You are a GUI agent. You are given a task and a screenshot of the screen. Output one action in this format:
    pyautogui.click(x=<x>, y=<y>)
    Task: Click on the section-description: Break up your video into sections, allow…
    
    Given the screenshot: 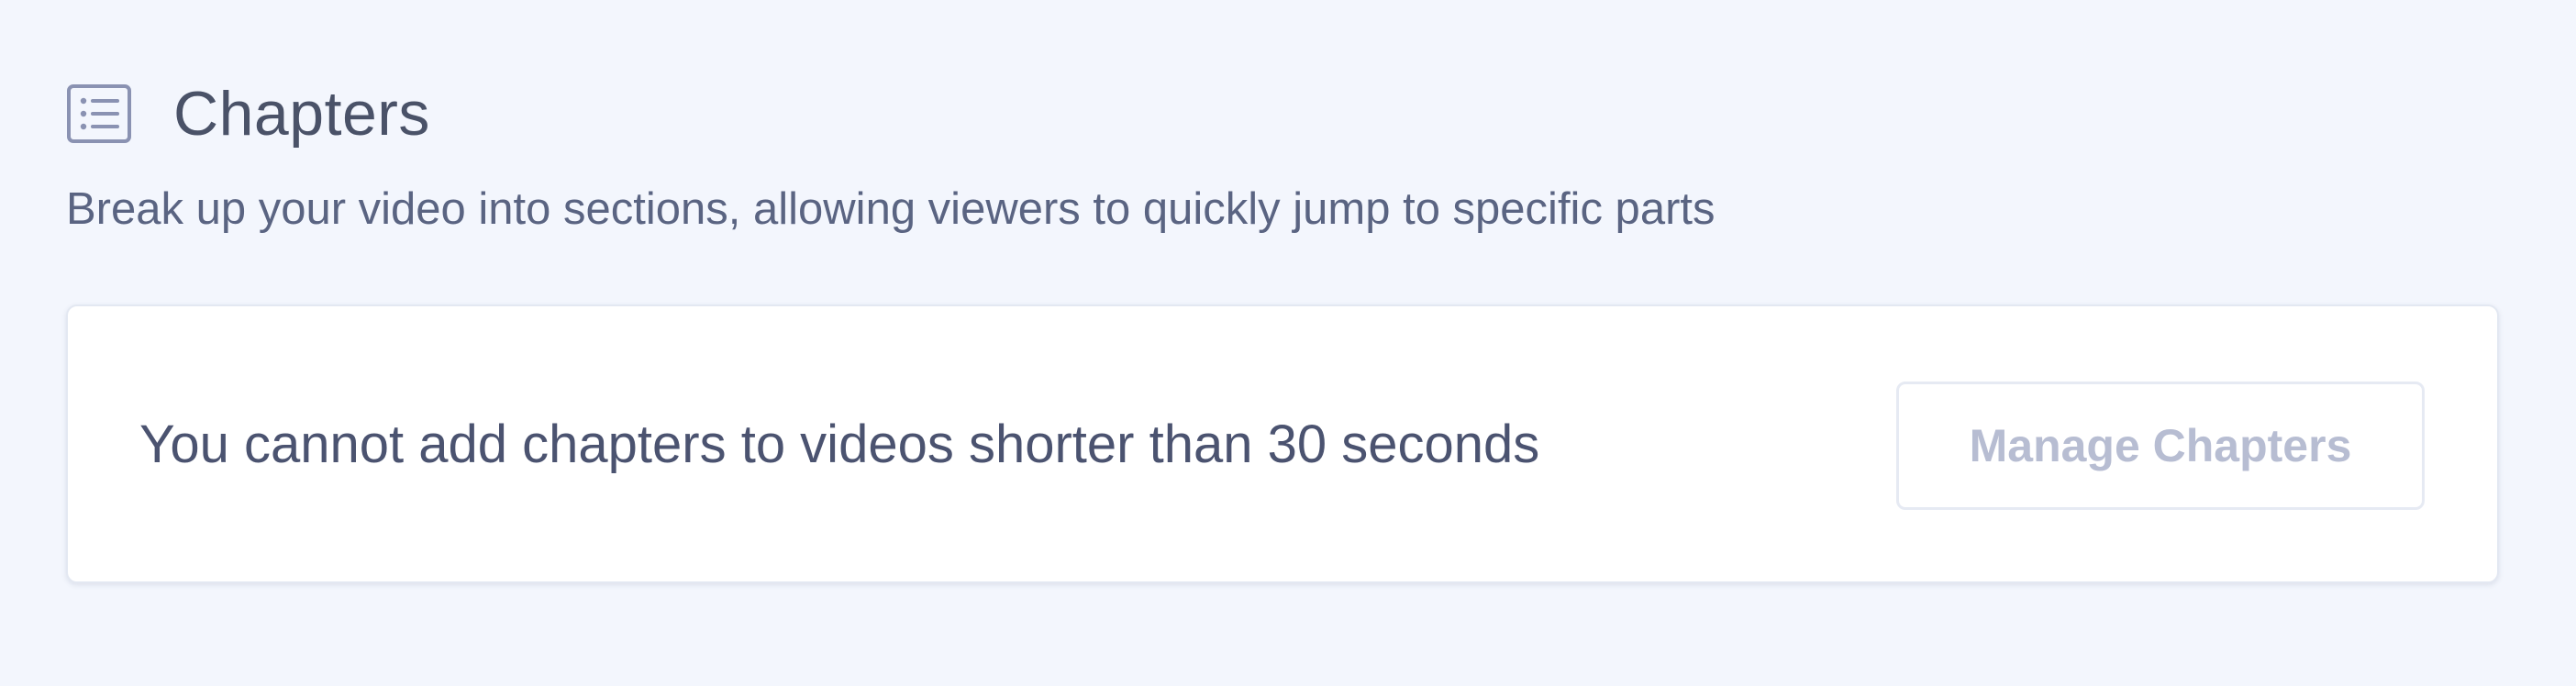 What is the action you would take?
    pyautogui.click(x=890, y=209)
    